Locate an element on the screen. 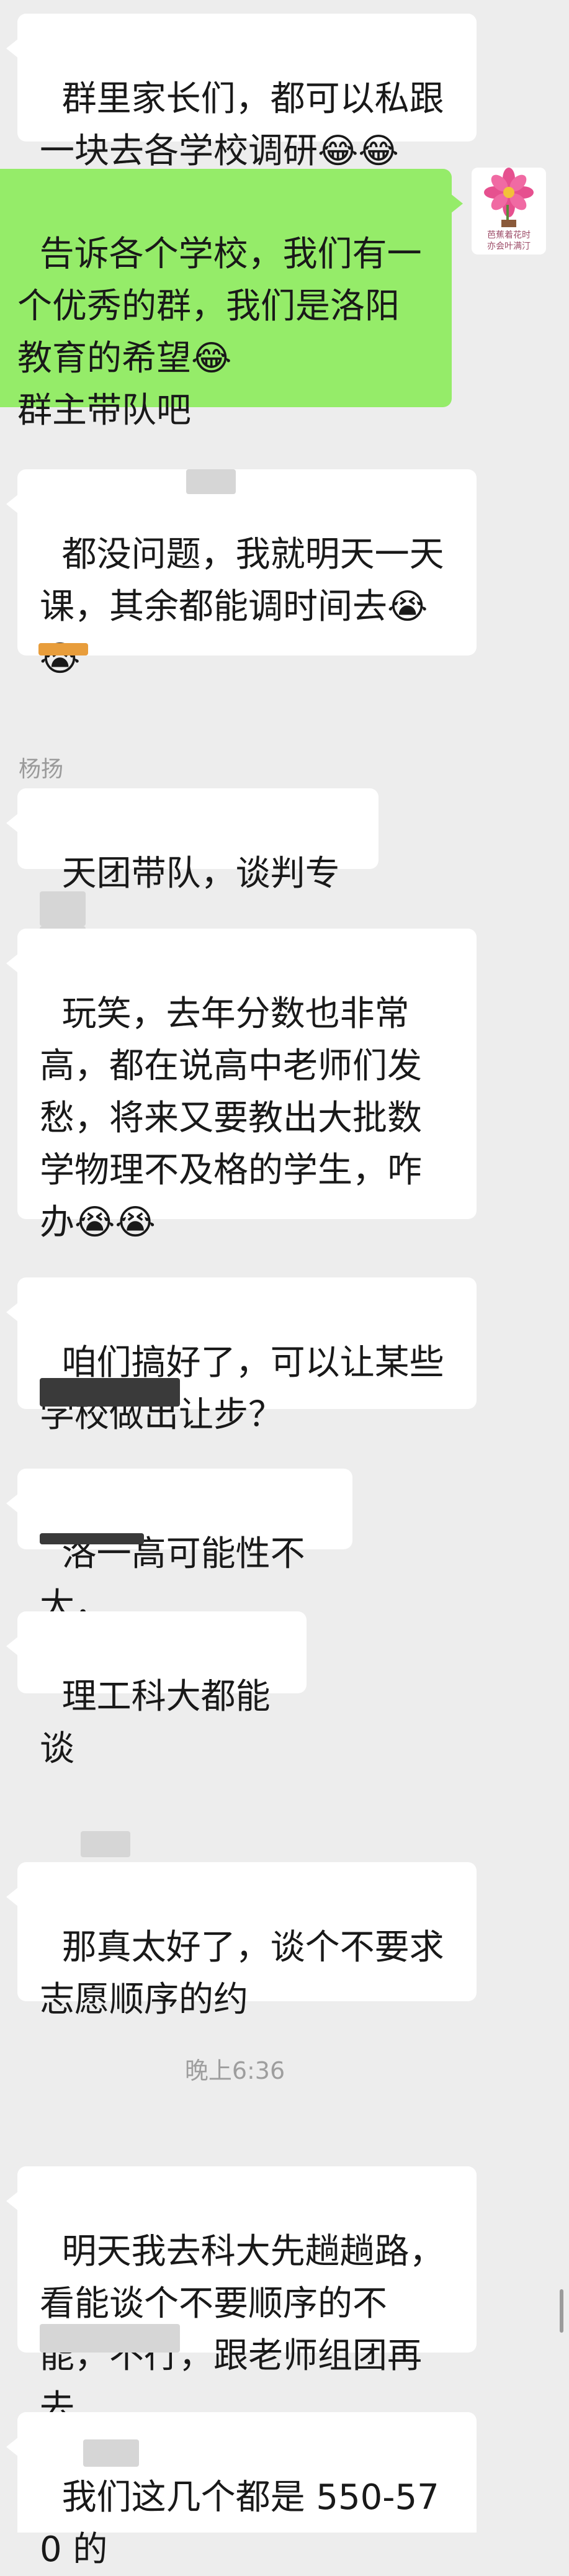 Image resolution: width=569 pixels, height=2576 pixels. message-bubble: 我们这几个都是 550-570 的 is located at coordinates (241, 2491).